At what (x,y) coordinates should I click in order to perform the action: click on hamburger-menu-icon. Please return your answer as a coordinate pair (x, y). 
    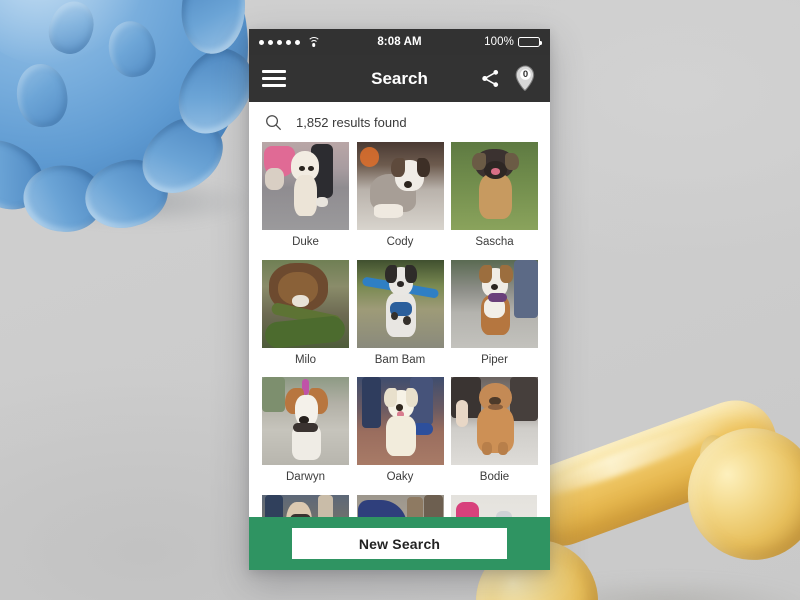
    Looking at the image, I should click on (274, 78).